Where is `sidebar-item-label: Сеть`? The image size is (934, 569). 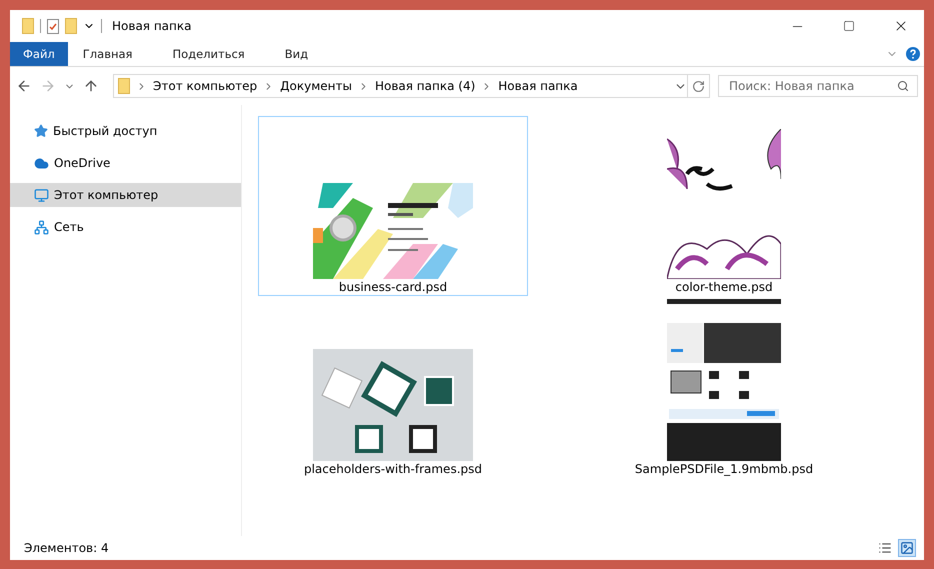 sidebar-item-label: Сеть is located at coordinates (69, 227).